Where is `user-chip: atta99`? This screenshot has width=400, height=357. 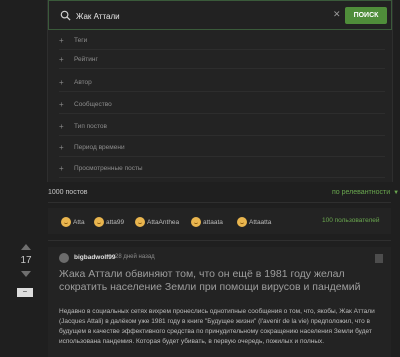 user-chip: atta99 is located at coordinates (109, 222).